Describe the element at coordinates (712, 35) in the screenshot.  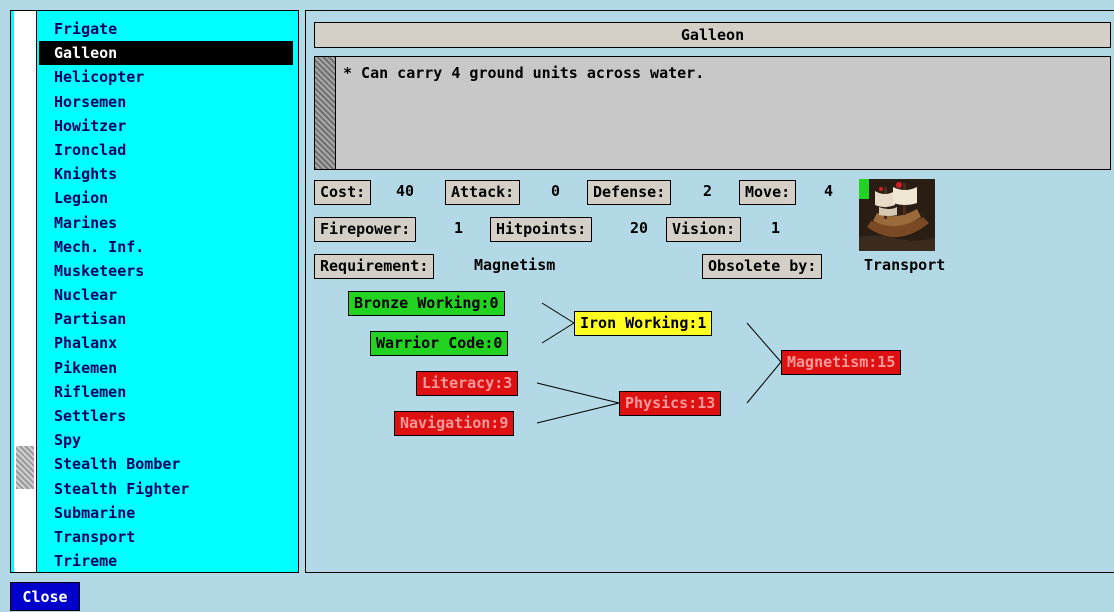
I see `unit-title: Galleon` at that location.